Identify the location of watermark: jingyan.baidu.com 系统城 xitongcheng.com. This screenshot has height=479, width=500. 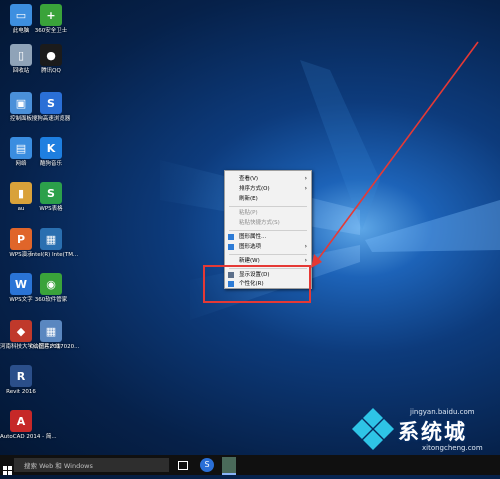
(426, 429).